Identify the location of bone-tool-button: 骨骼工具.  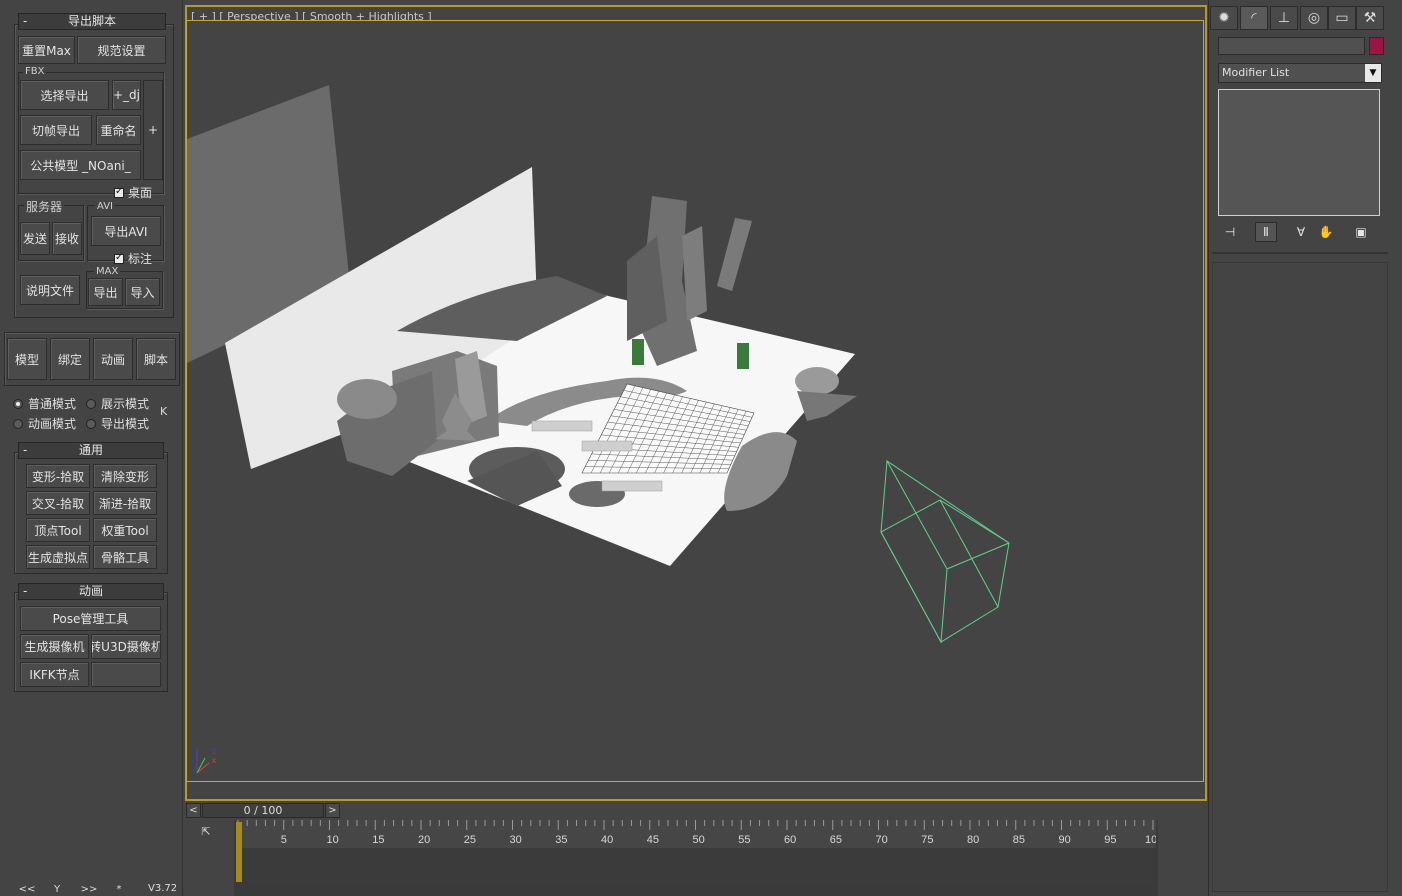
(125, 557).